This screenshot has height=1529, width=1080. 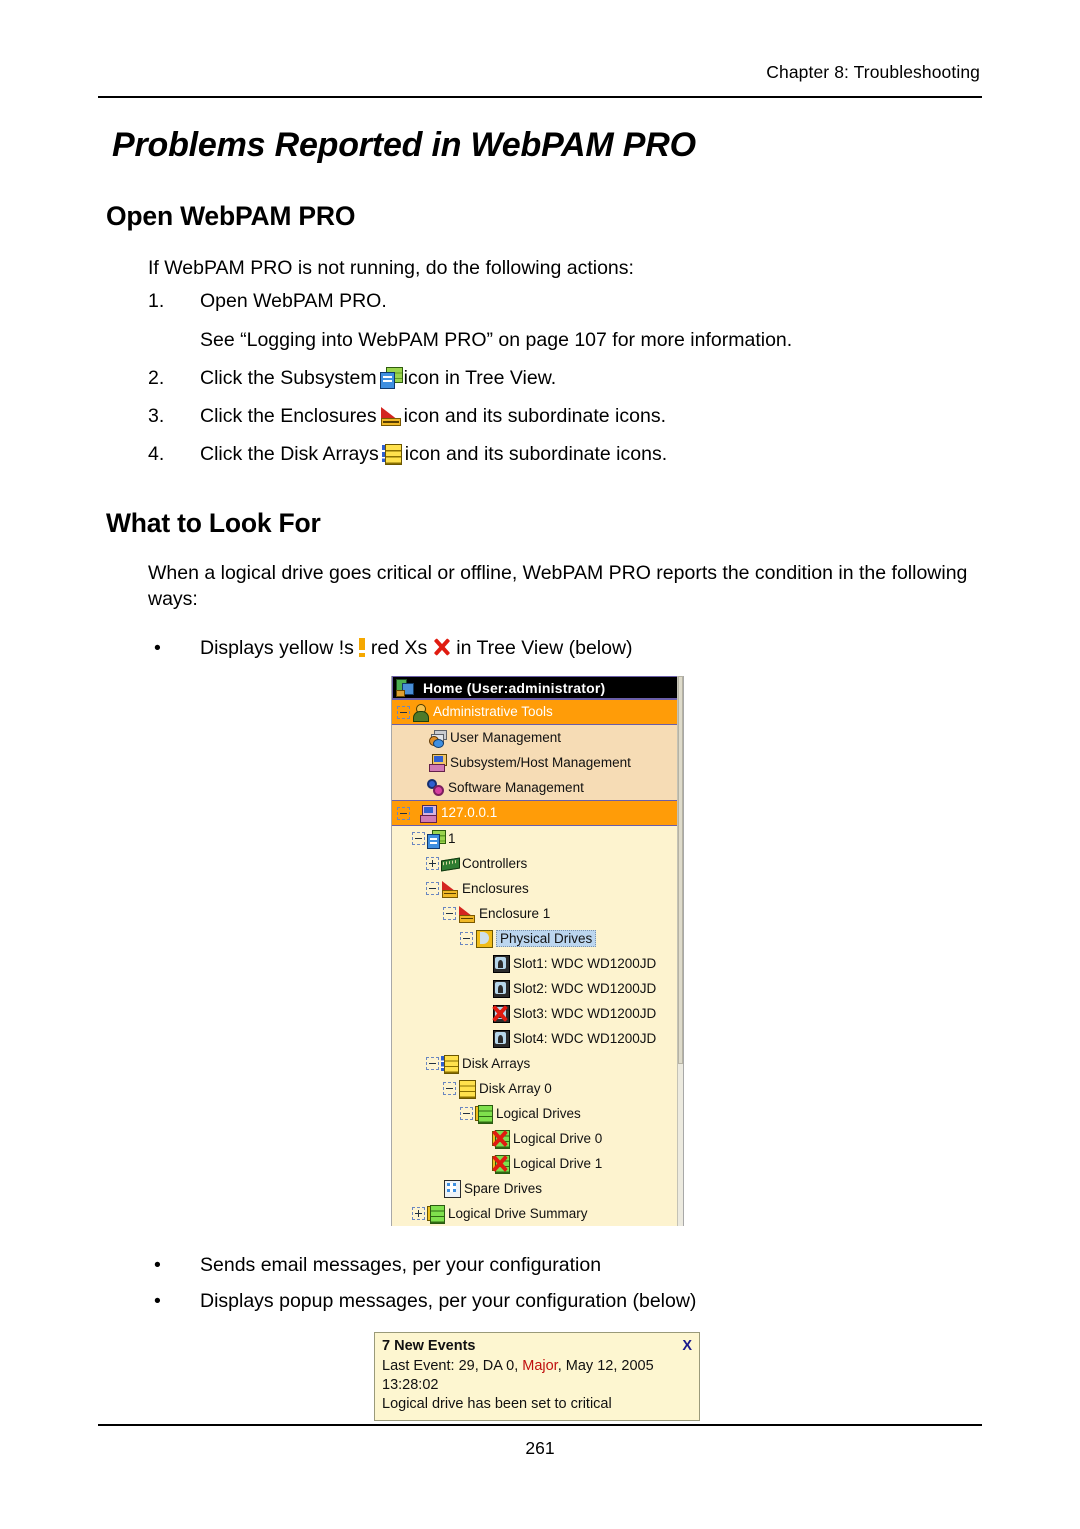 I want to click on yellow-exclamation-icon, so click(x=362, y=647).